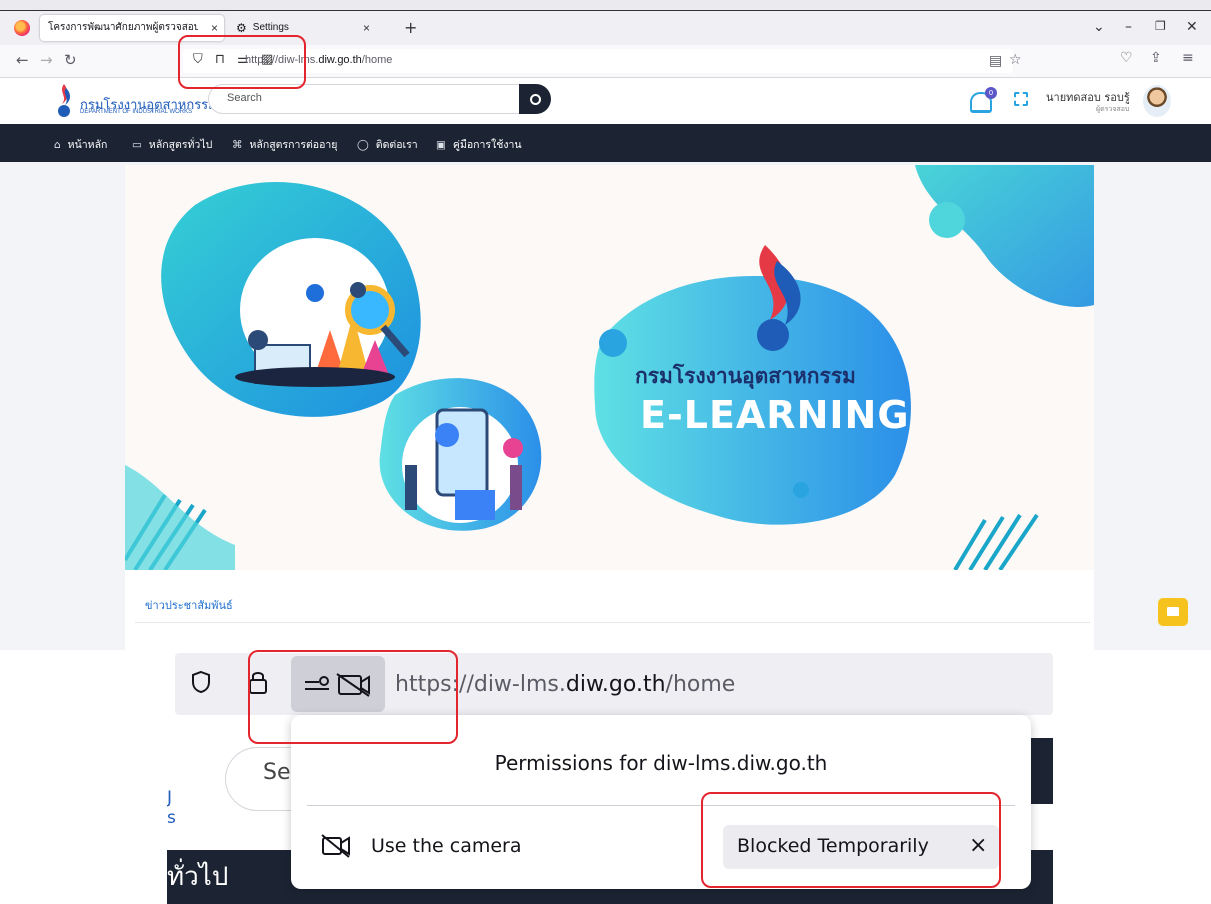  I want to click on news-card: ข่าวประชาสัมพันธ์, so click(609, 610).